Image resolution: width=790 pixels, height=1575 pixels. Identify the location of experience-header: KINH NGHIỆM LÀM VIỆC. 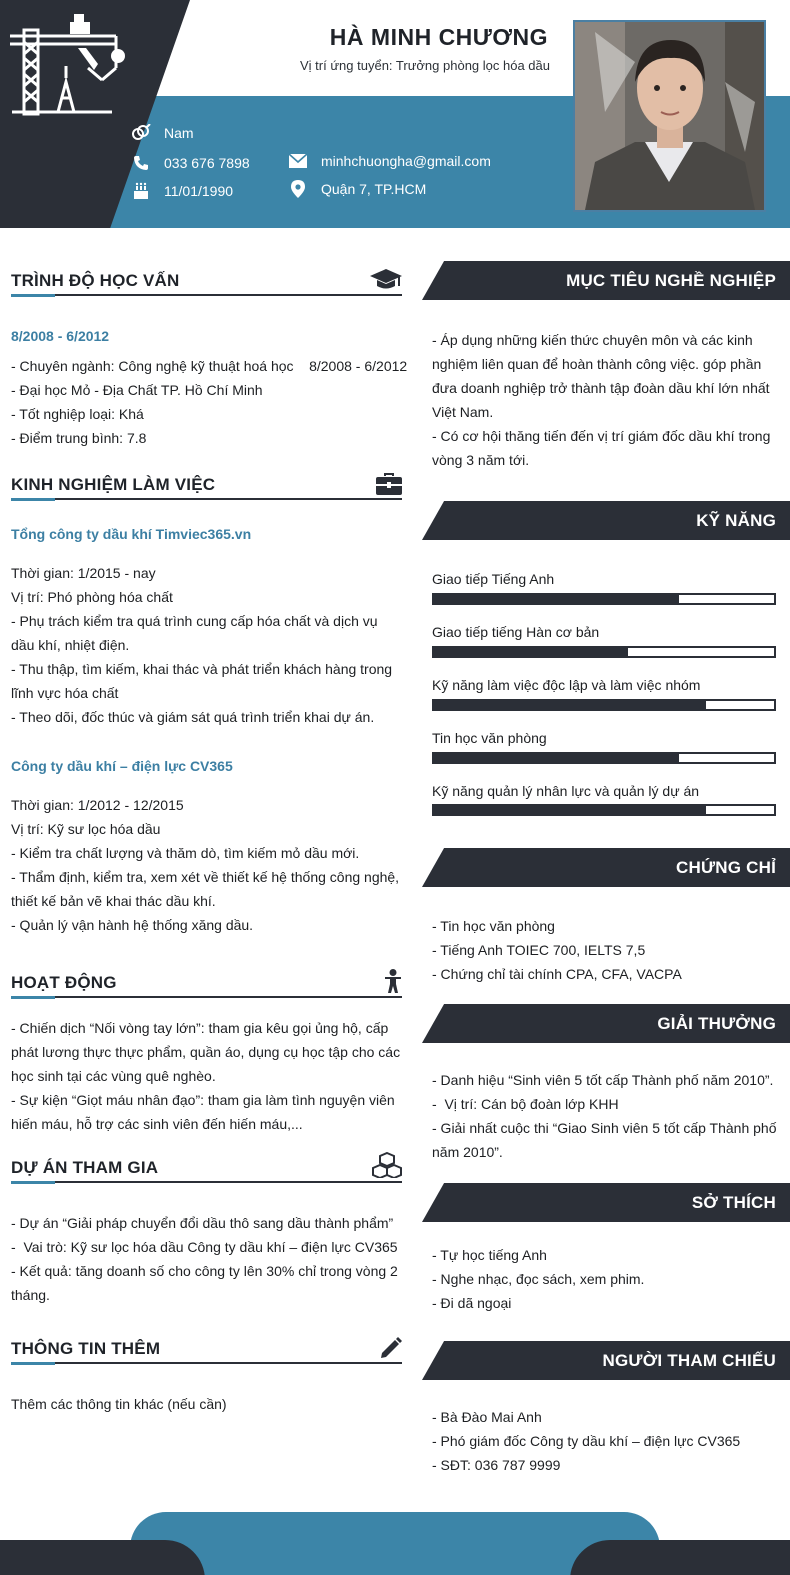
(206, 485).